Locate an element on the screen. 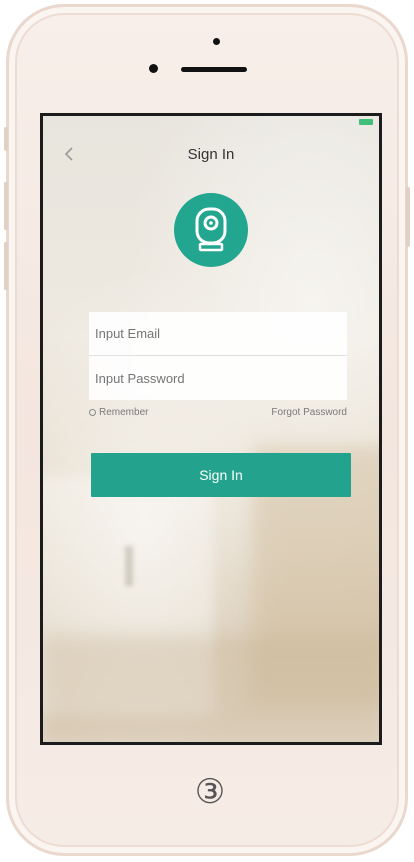 This screenshot has height=862, width=414. sign-in-button: Sign In is located at coordinates (221, 475).